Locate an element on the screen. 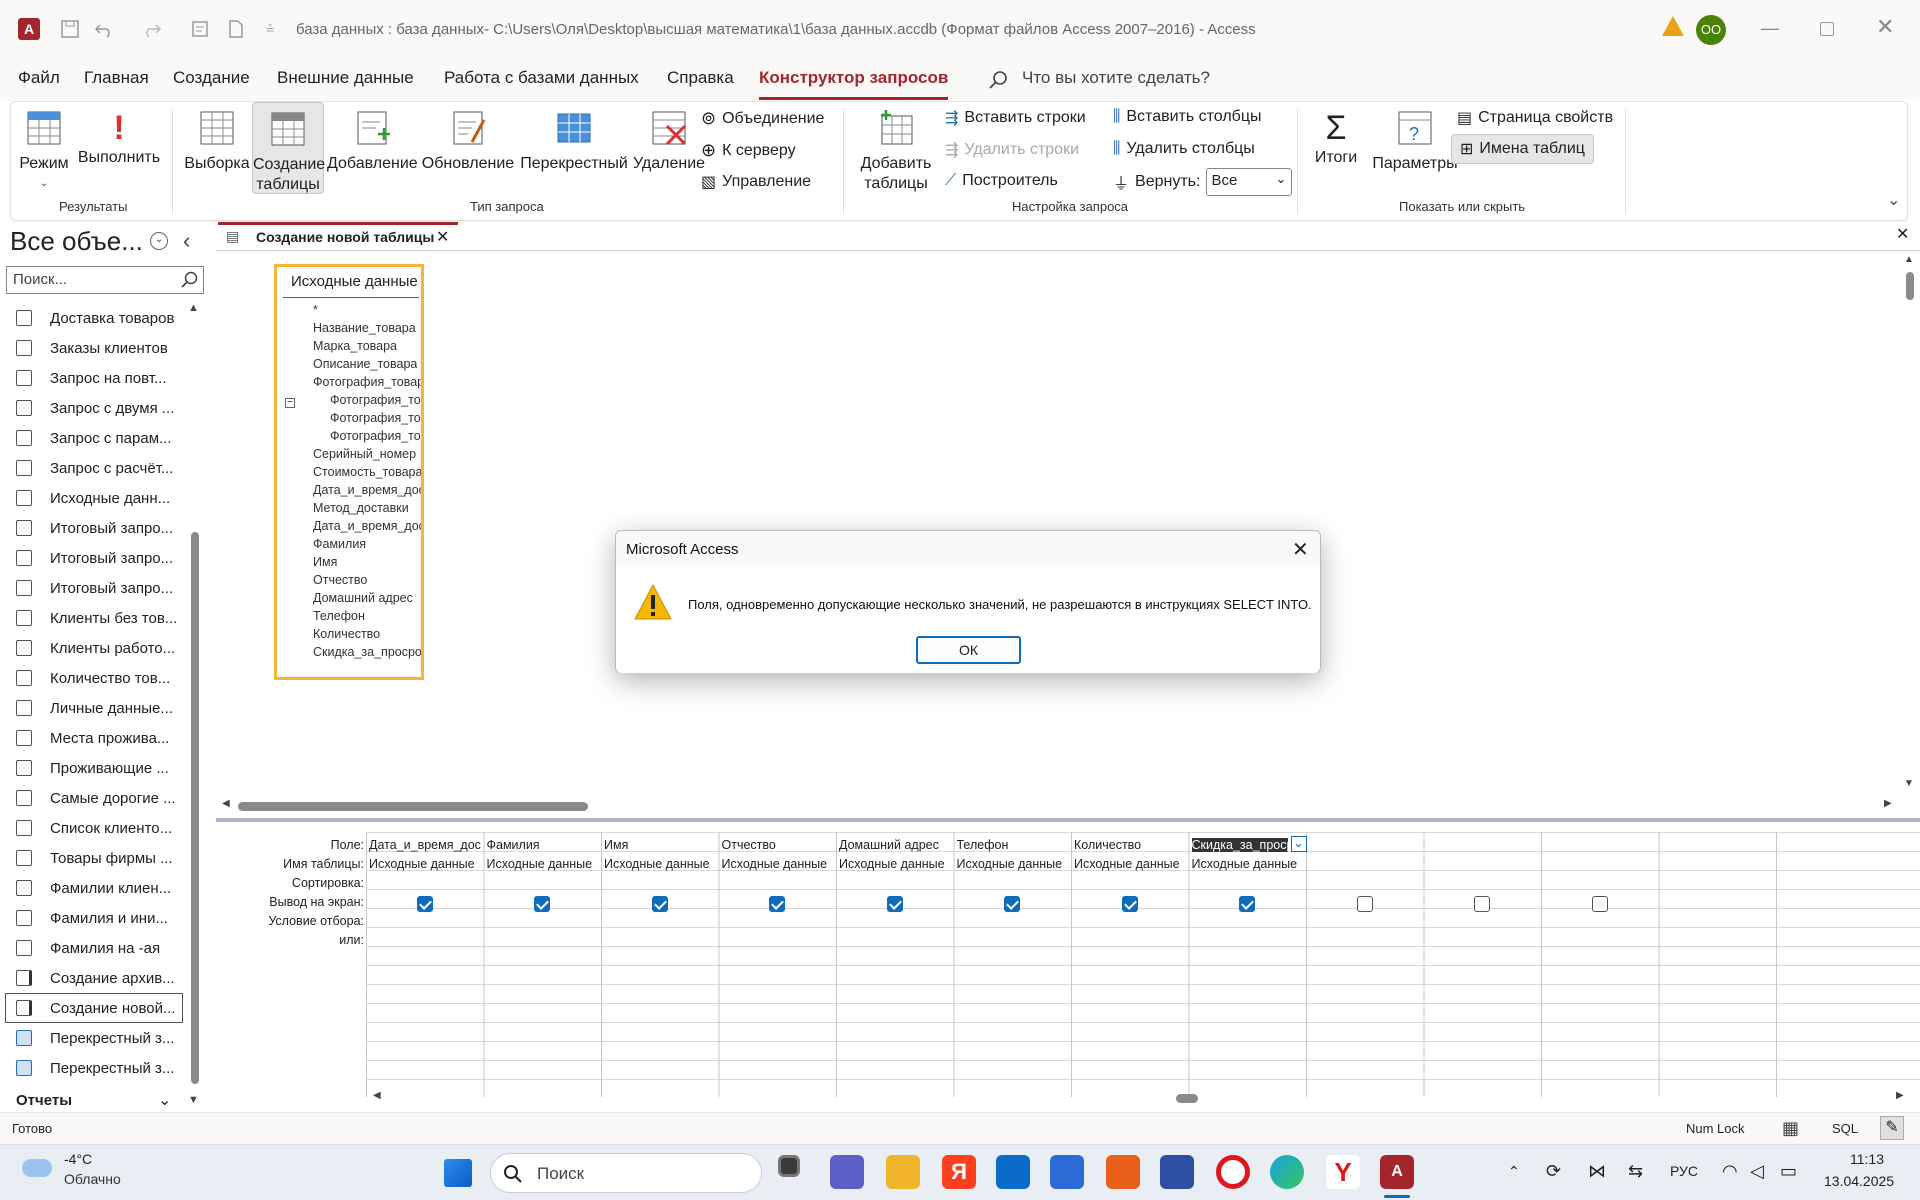 The height and width of the screenshot is (1200, 1920). grid-scroll-left-icon: ◀ is located at coordinates (377, 1095).